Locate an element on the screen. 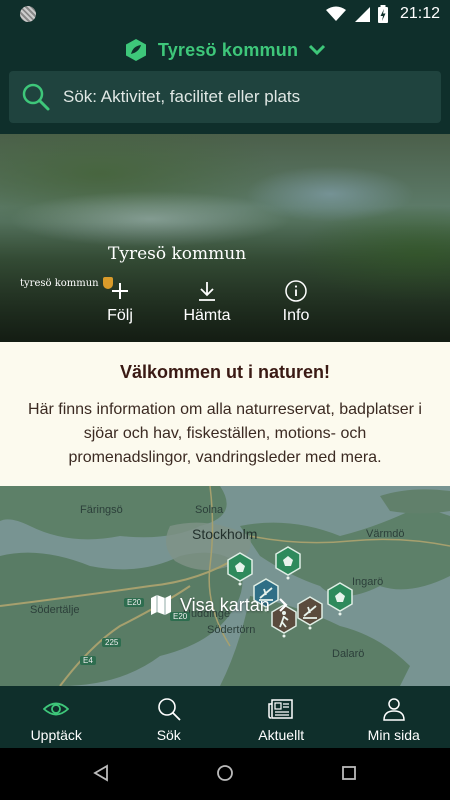  municipality-selector: Tyresö kommun is located at coordinates (225, 50).